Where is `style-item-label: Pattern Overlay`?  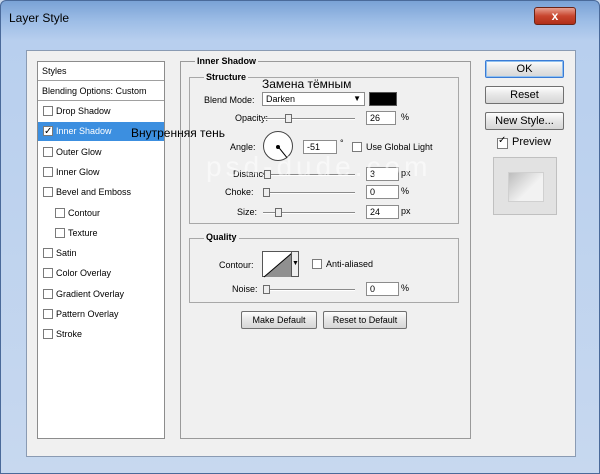 style-item-label: Pattern Overlay is located at coordinates (87, 314).